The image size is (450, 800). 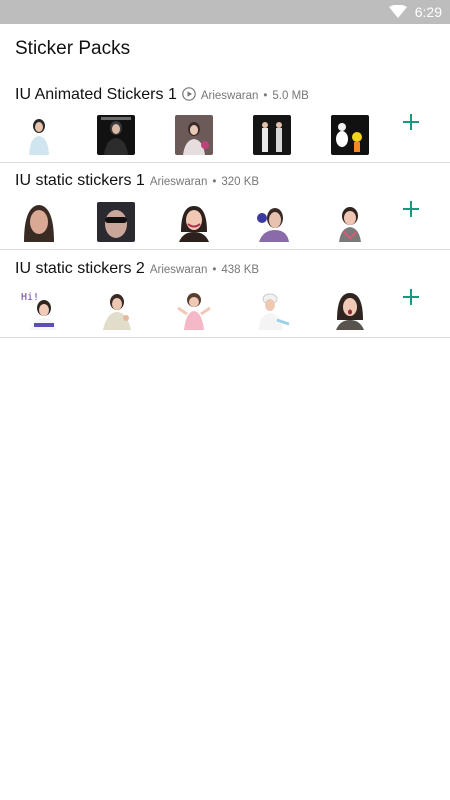 What do you see at coordinates (80, 268) in the screenshot?
I see `pack-name: IU static stickers 2` at bounding box center [80, 268].